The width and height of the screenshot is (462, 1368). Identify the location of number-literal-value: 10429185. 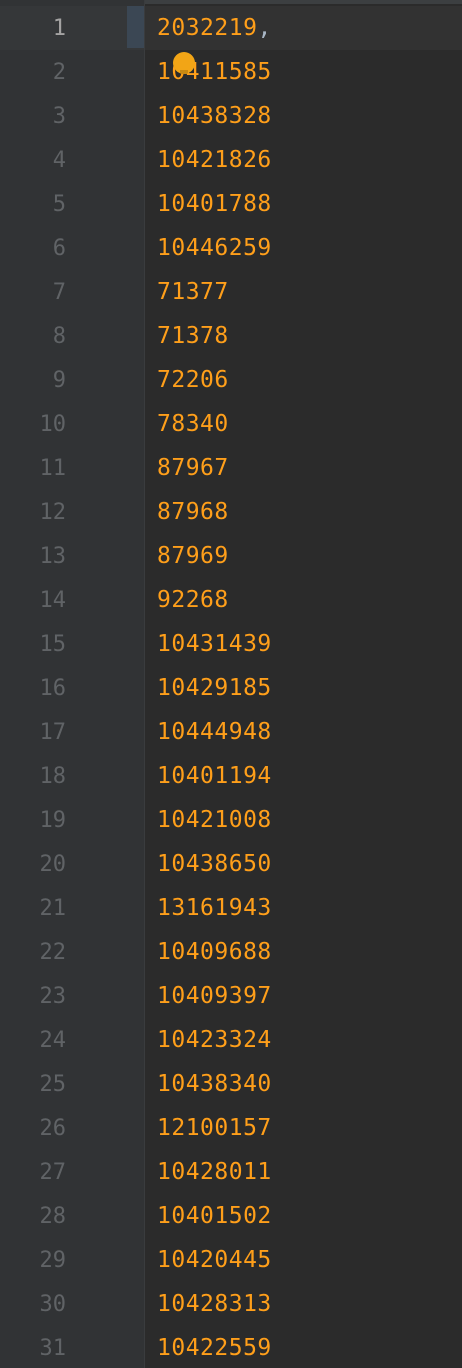
(214, 688).